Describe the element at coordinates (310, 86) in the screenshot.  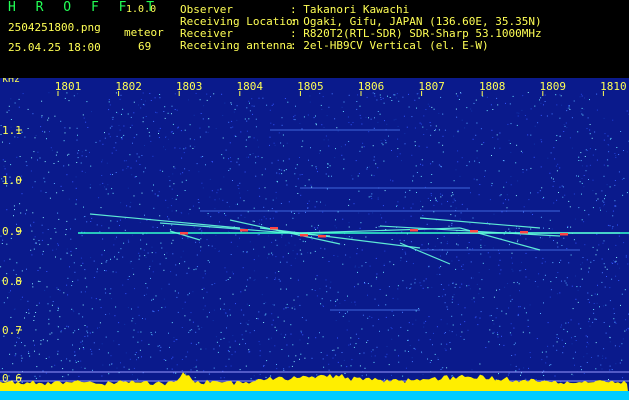
I see `minute-label: 1805` at that location.